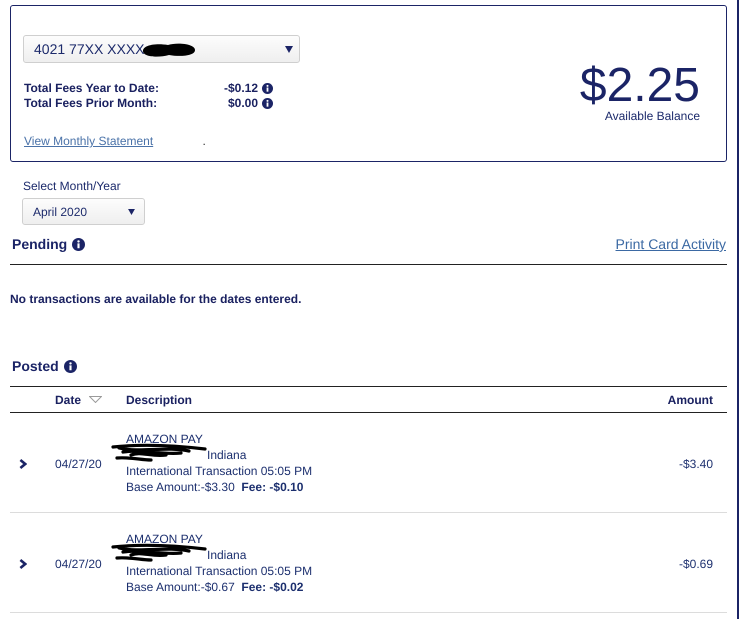 The height and width of the screenshot is (619, 744). Describe the element at coordinates (215, 586) in the screenshot. I see `amount-breakdown: Base Amount:-$0.67 Fee: -$0.02` at that location.